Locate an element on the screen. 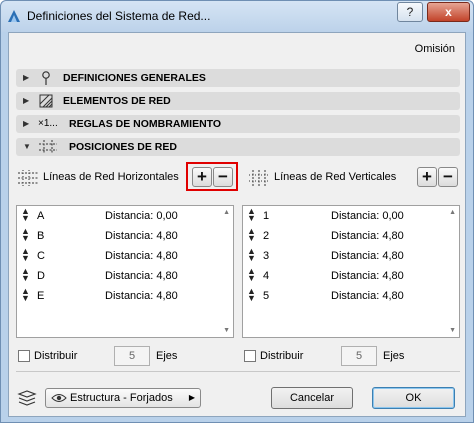 This screenshot has height=423, width=474. grid-positions-icon is located at coordinates (48, 147).